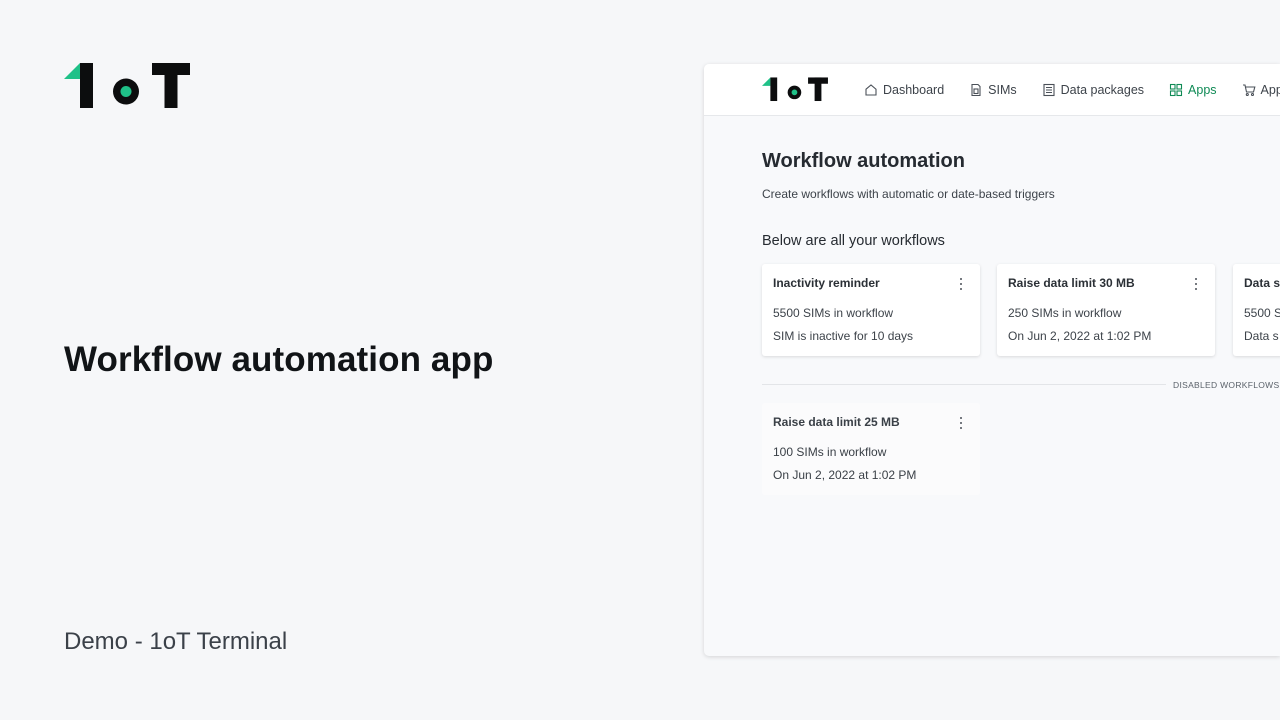  I want to click on nav-item-sims: SIMs, so click(993, 90).